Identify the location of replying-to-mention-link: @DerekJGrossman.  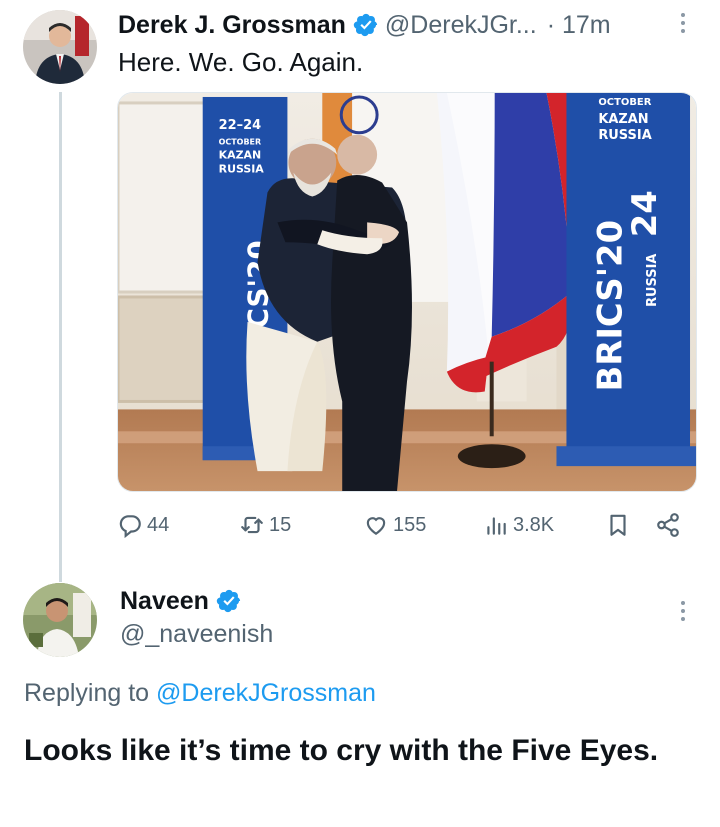
(266, 693).